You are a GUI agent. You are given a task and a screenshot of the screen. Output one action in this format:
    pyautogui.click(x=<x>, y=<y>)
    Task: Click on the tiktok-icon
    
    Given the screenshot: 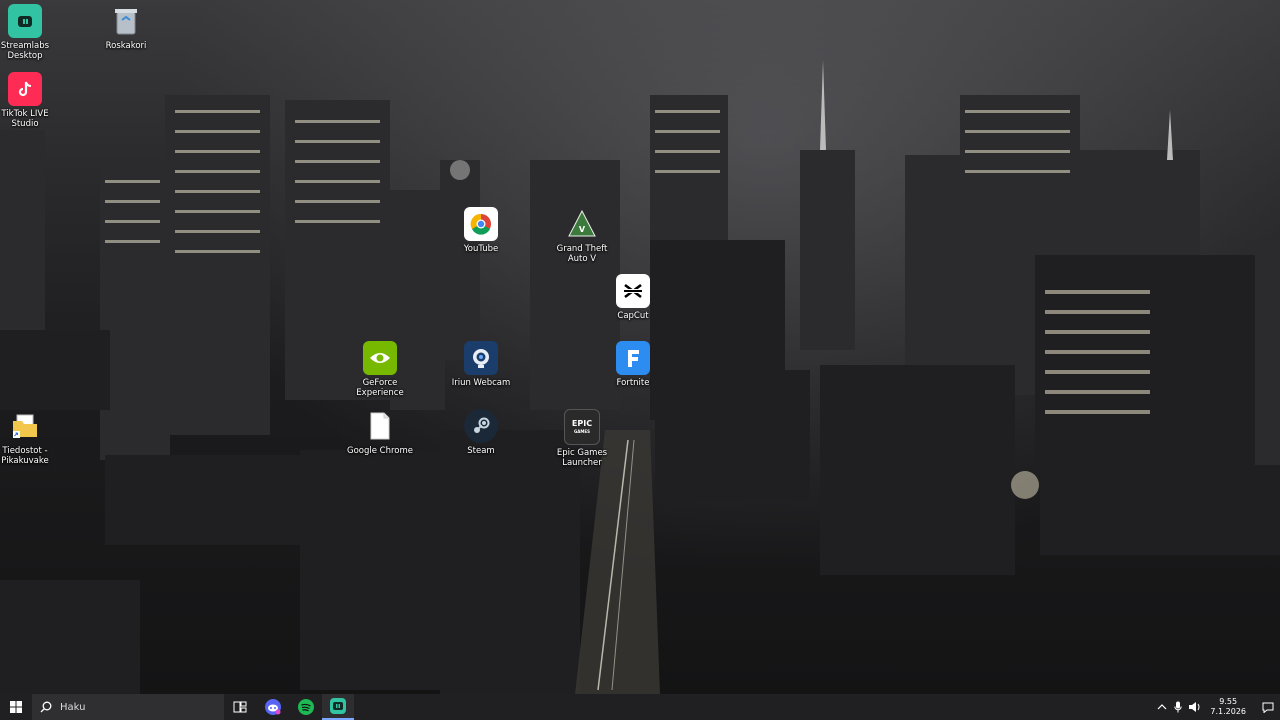 What is the action you would take?
    pyautogui.click(x=25, y=89)
    